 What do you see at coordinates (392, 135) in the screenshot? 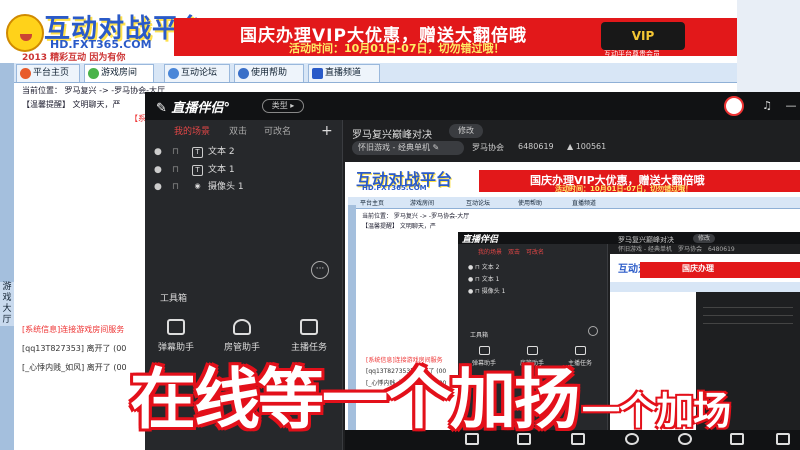
I see `stream-title: 罗马复兴巅峰对决` at bounding box center [392, 135].